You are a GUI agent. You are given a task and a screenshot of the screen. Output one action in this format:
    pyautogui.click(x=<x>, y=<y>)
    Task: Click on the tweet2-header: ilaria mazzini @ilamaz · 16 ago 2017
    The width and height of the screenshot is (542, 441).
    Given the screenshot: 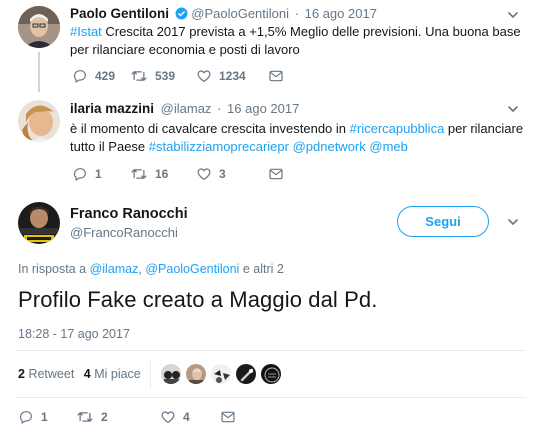 What is the action you would take?
    pyautogui.click(x=184, y=108)
    